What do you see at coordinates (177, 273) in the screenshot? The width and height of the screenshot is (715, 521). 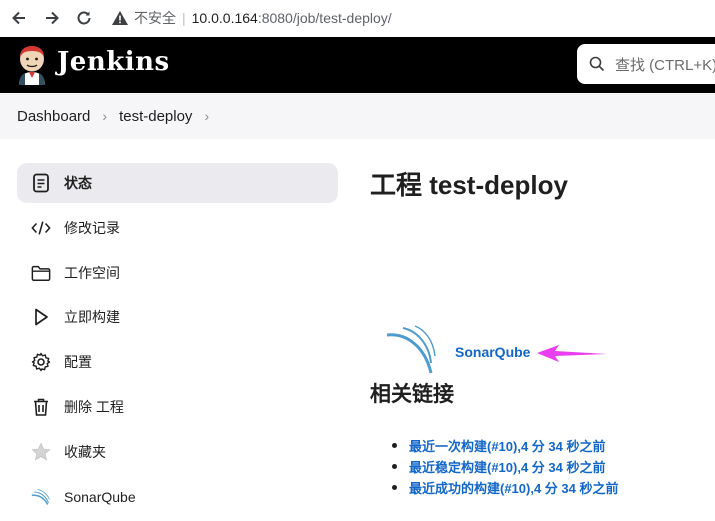 I see `sidebar-item-workspace: 工作空间` at bounding box center [177, 273].